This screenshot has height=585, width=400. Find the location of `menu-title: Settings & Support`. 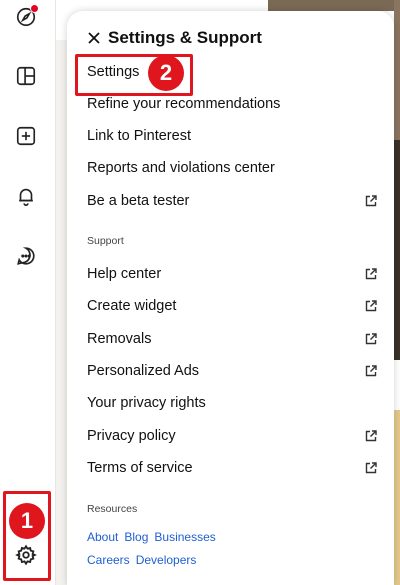

menu-title: Settings & Support is located at coordinates (185, 37).